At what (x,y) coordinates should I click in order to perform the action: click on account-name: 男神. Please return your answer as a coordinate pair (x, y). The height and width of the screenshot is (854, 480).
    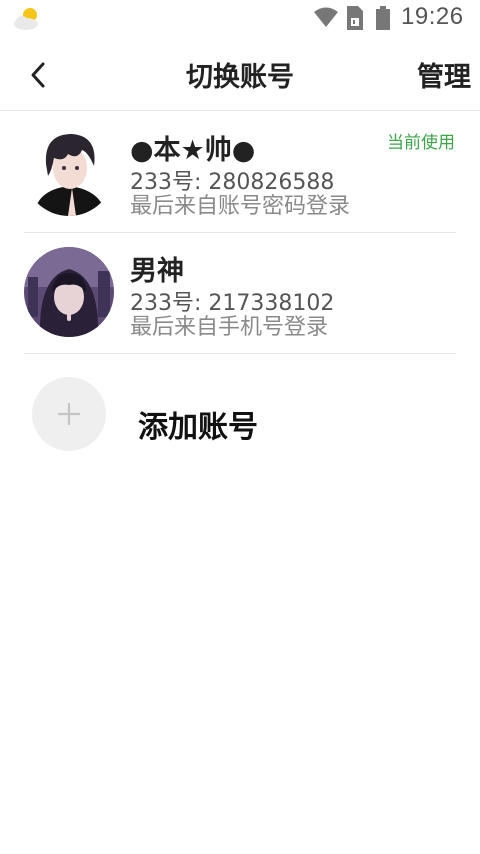
    Looking at the image, I should click on (157, 271).